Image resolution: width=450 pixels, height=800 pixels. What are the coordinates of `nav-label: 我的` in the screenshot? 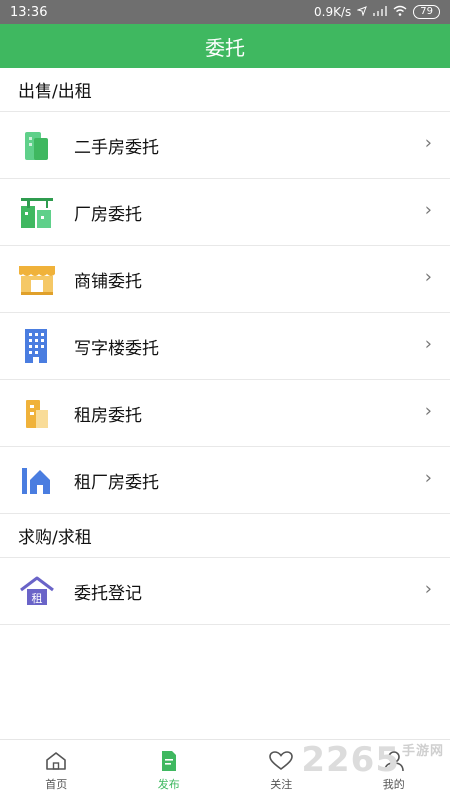 It's located at (393, 784).